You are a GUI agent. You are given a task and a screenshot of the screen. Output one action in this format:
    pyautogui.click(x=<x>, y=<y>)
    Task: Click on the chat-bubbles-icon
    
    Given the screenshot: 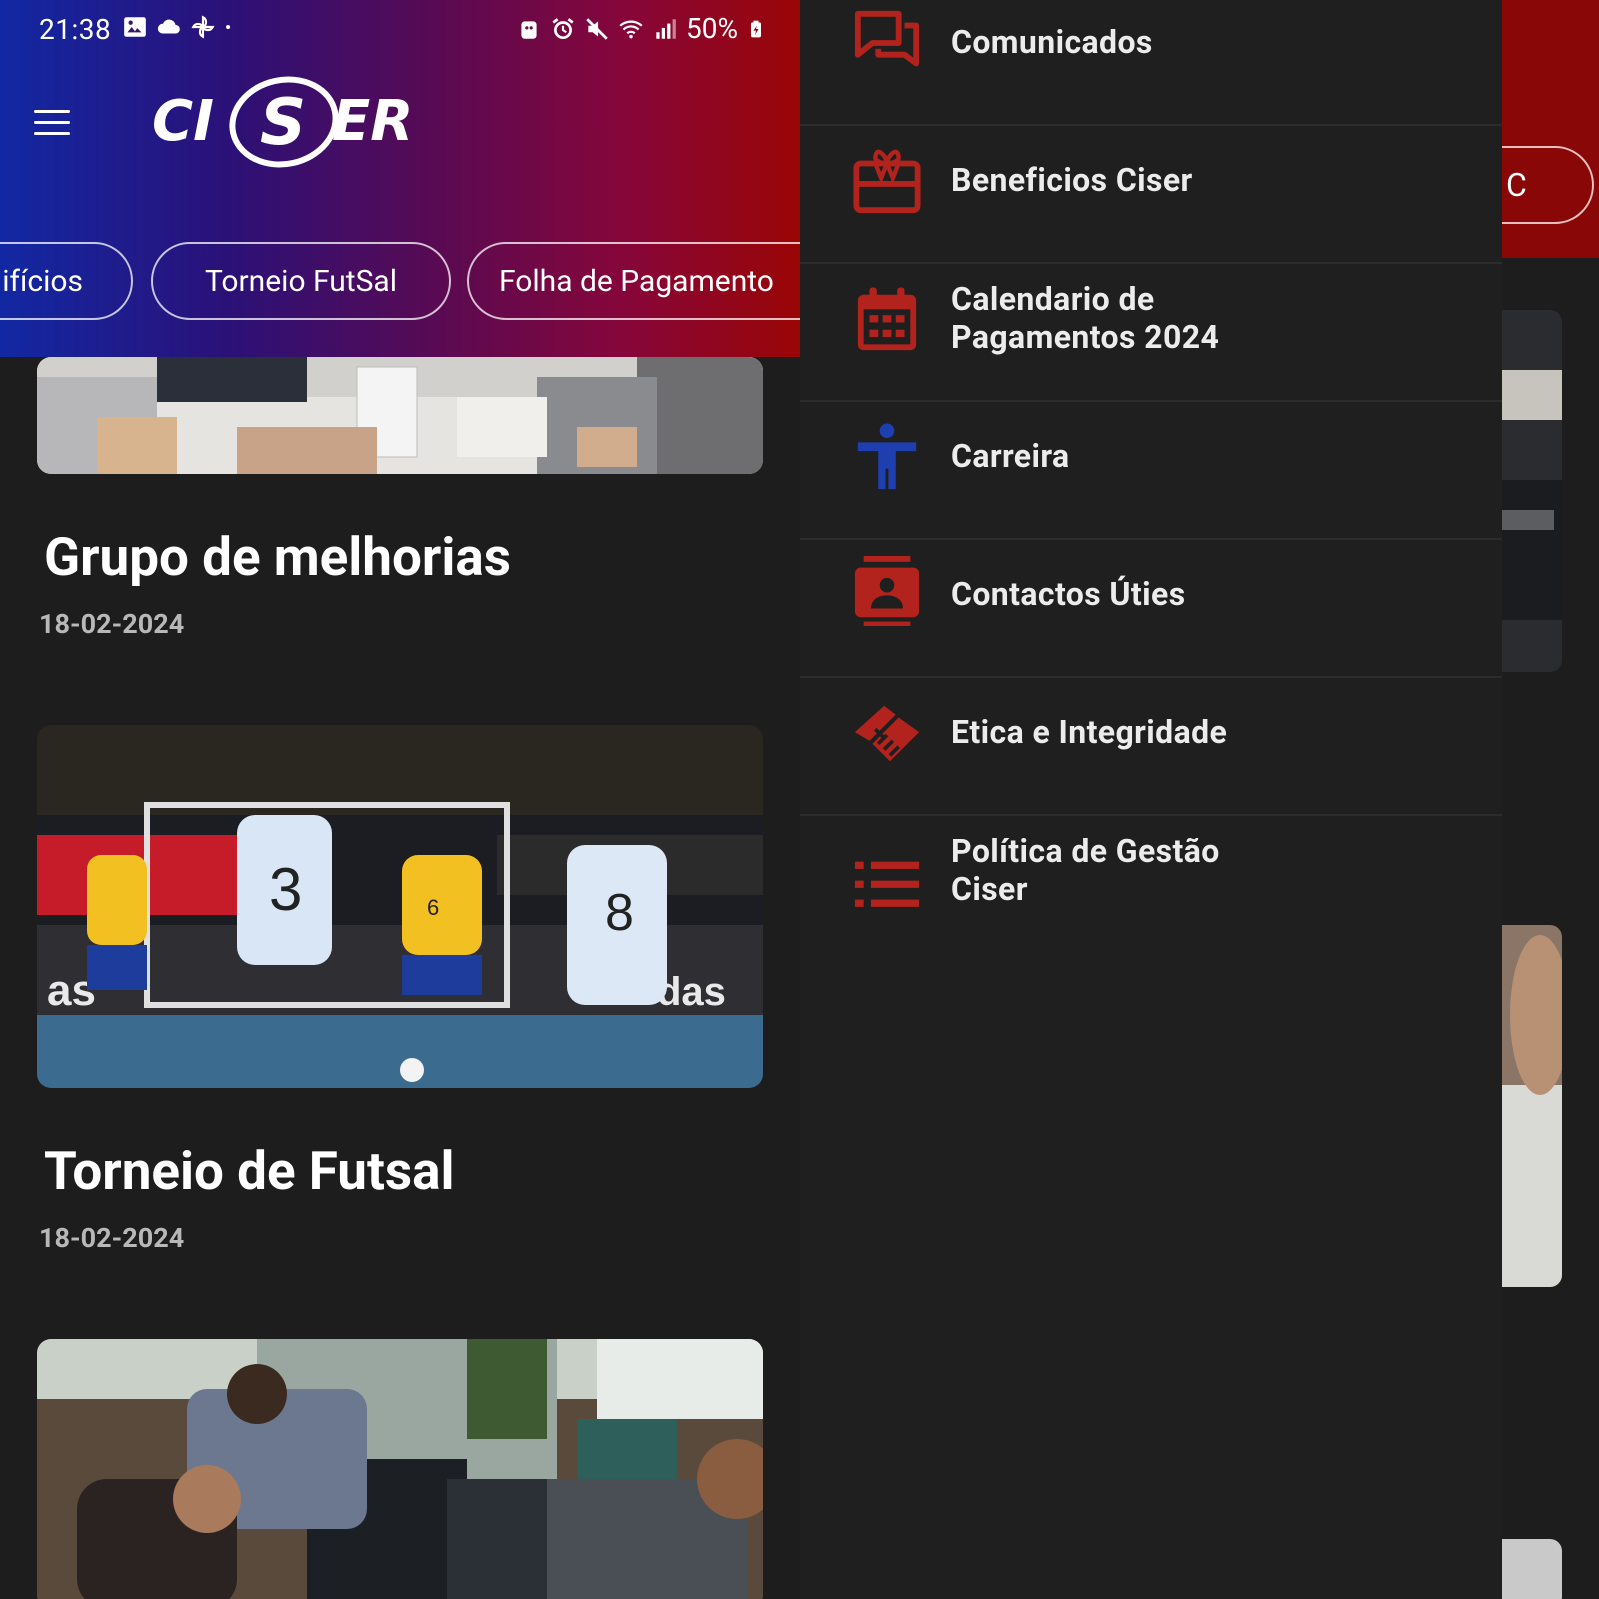 What is the action you would take?
    pyautogui.click(x=887, y=38)
    